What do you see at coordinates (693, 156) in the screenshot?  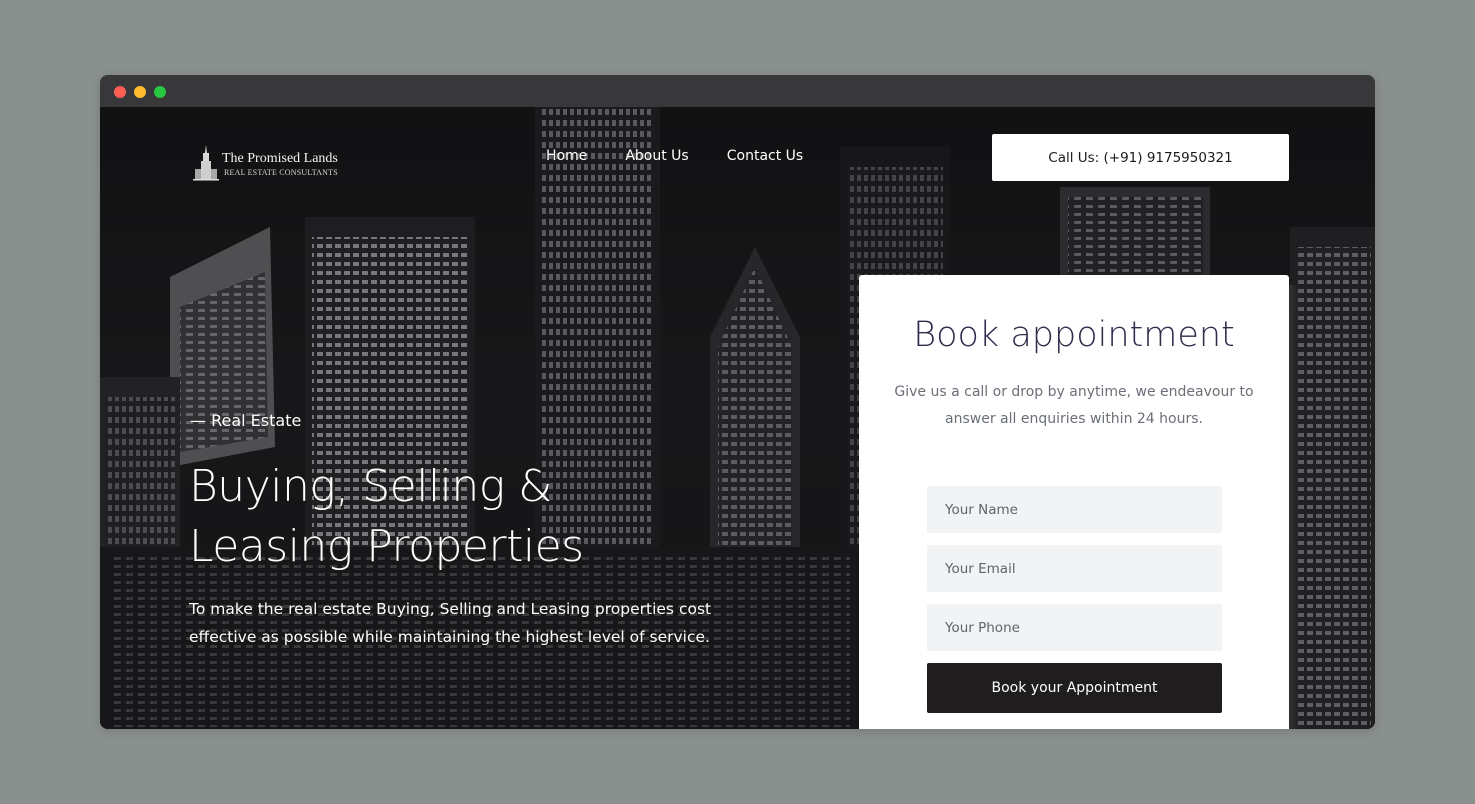 I see `main-nav: Home About Us Contact Us` at bounding box center [693, 156].